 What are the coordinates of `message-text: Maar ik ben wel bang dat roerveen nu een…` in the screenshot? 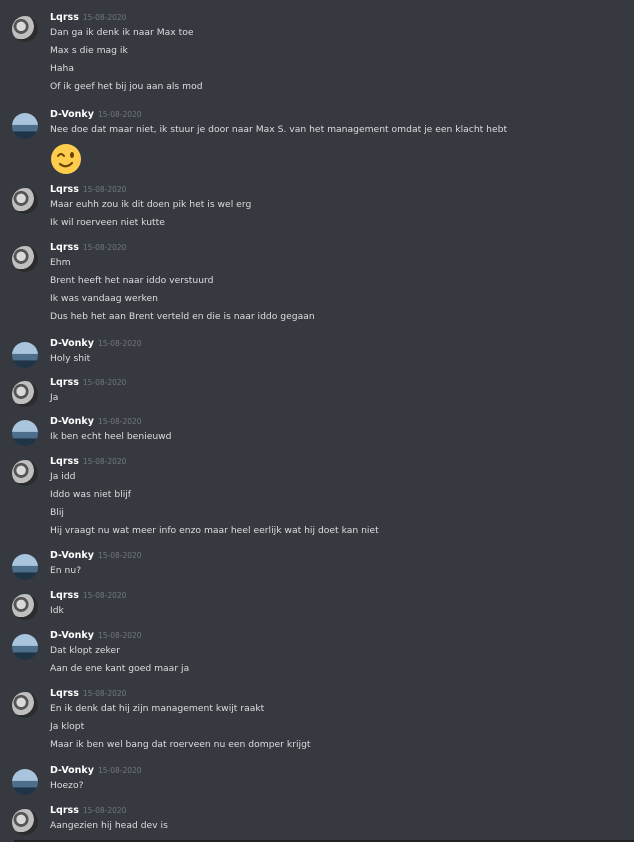 It's located at (180, 744).